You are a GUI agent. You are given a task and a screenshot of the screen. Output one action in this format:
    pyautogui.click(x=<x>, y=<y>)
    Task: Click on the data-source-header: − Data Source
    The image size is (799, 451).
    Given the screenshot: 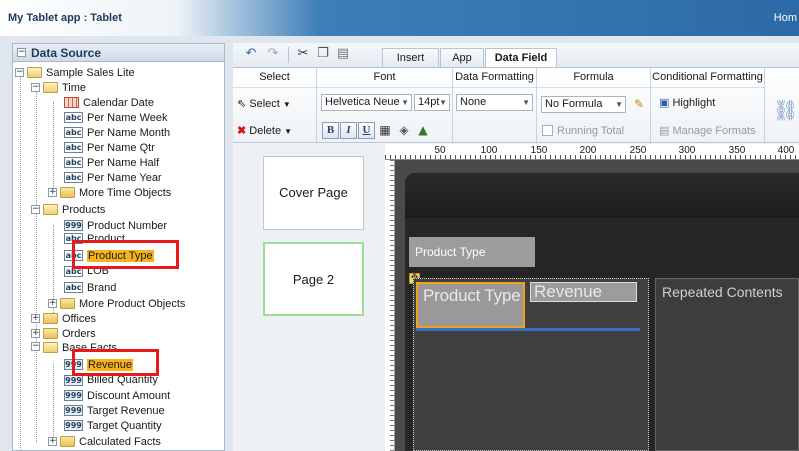 What is the action you would take?
    pyautogui.click(x=118, y=53)
    